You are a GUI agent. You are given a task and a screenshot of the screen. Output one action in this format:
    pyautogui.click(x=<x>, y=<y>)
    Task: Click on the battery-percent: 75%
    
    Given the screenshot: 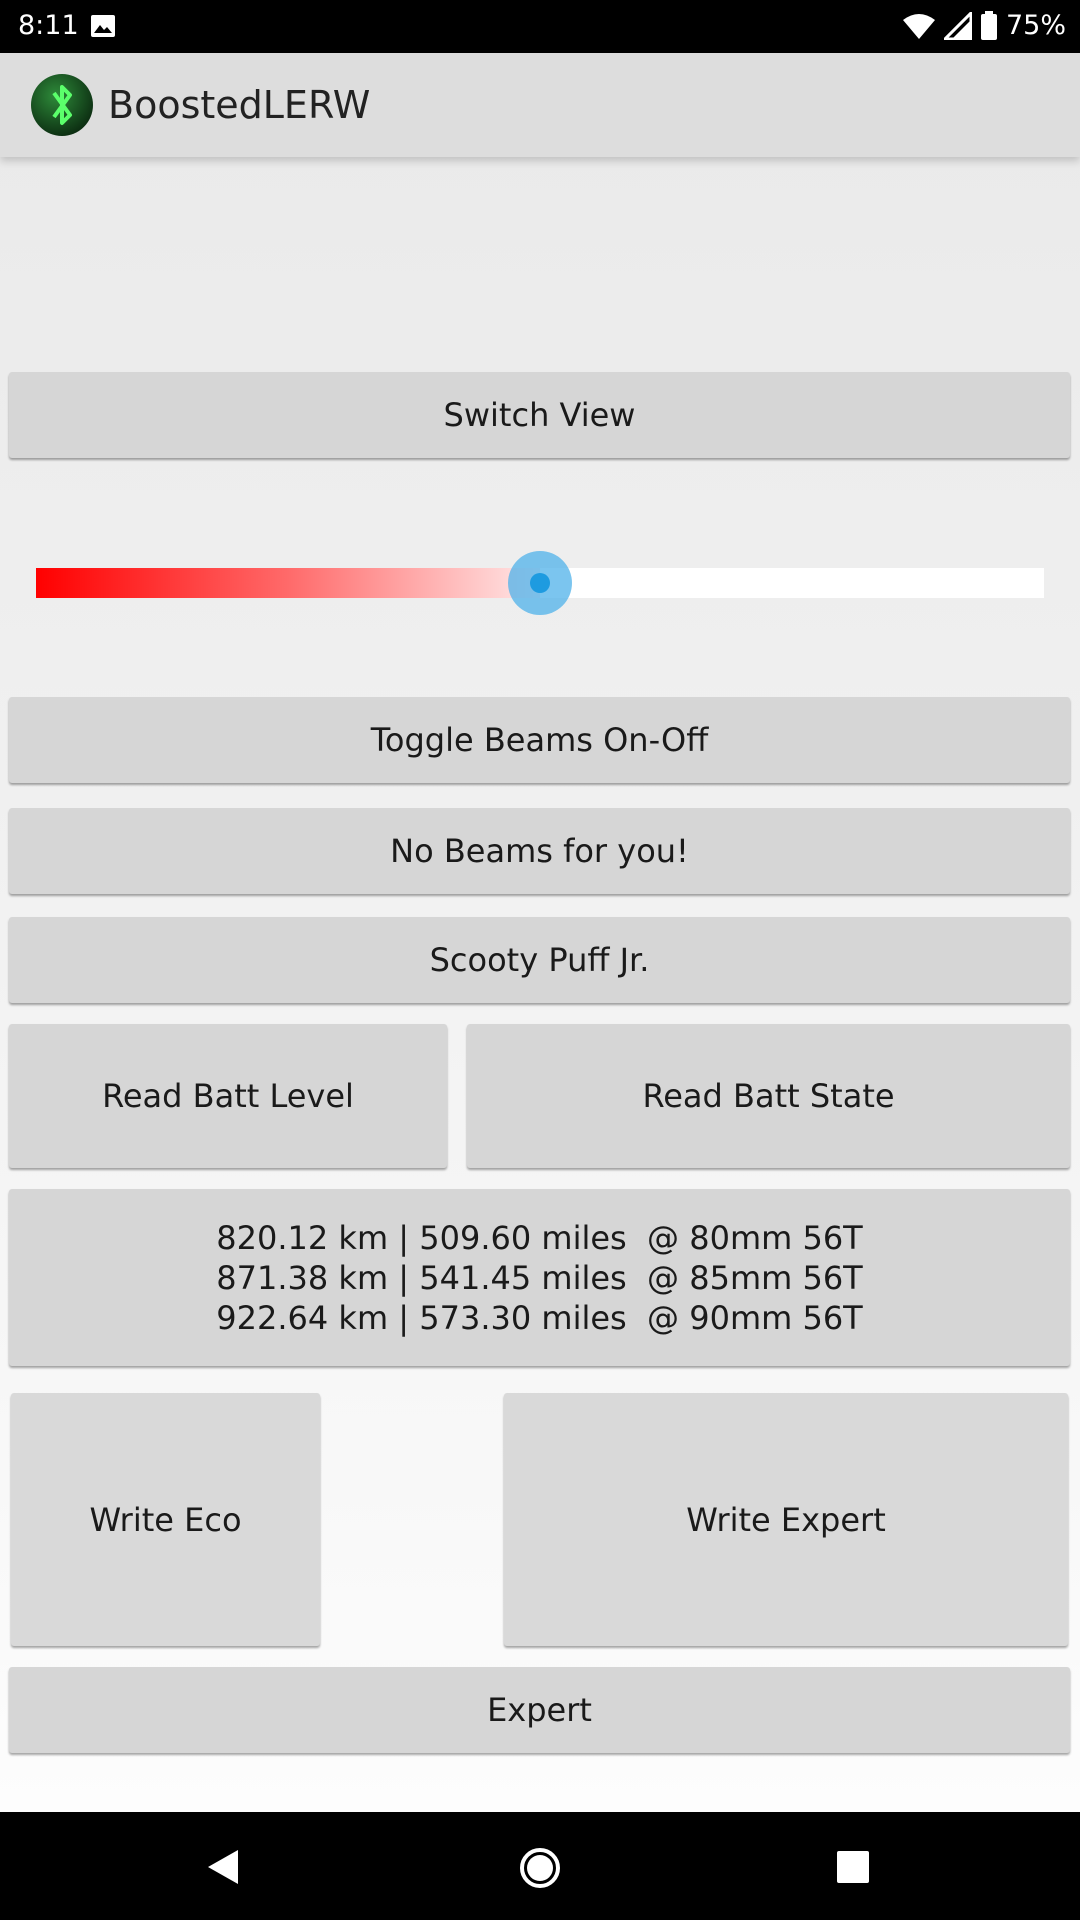 What is the action you would take?
    pyautogui.click(x=1035, y=25)
    